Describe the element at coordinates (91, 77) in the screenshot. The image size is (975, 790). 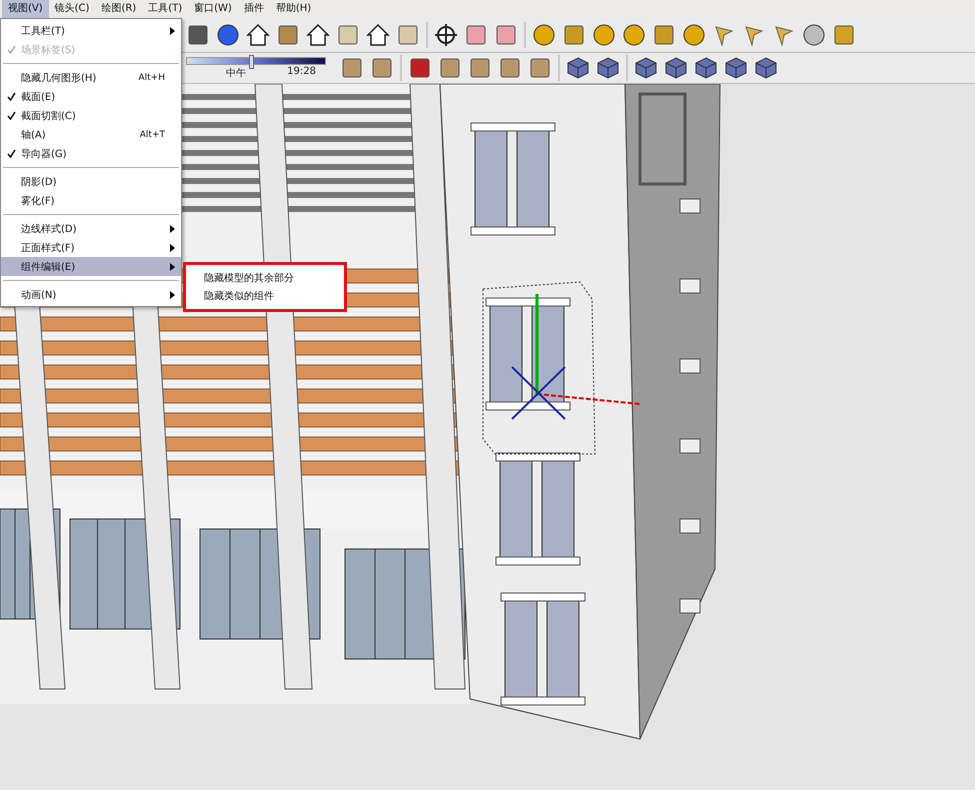
I see `menu-item: 隐藏几何图形(H) Alt+H` at that location.